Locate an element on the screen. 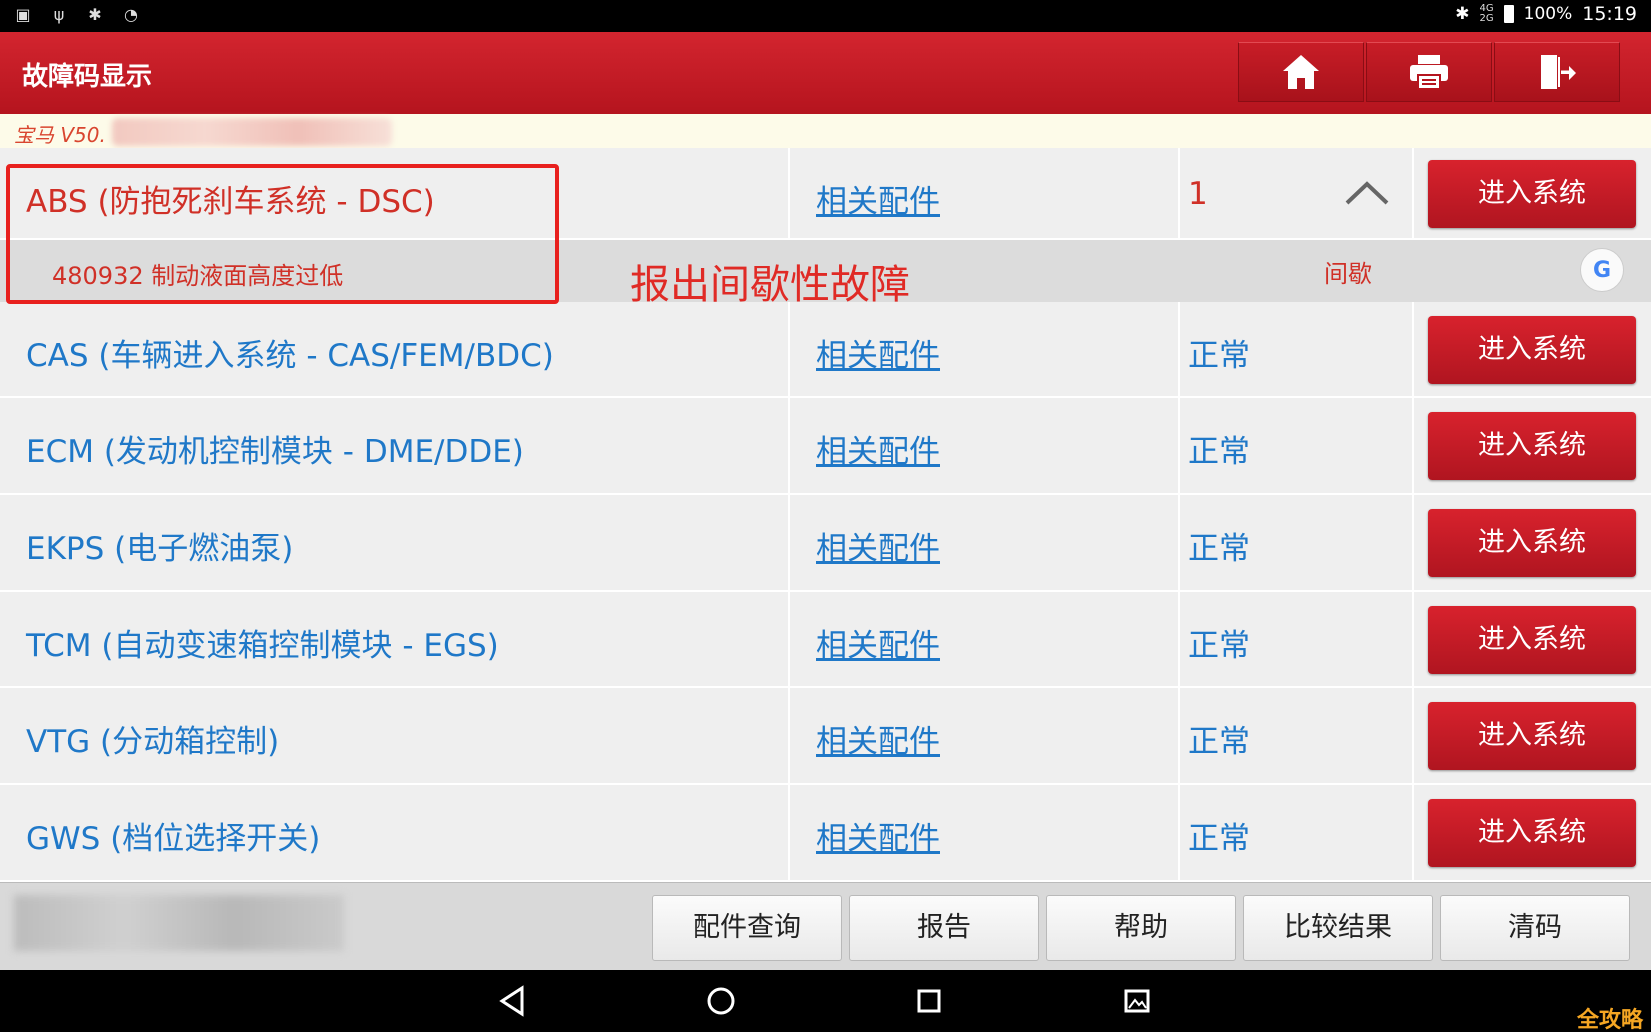 The height and width of the screenshot is (1032, 1651). help-button: 帮助 is located at coordinates (1141, 928).